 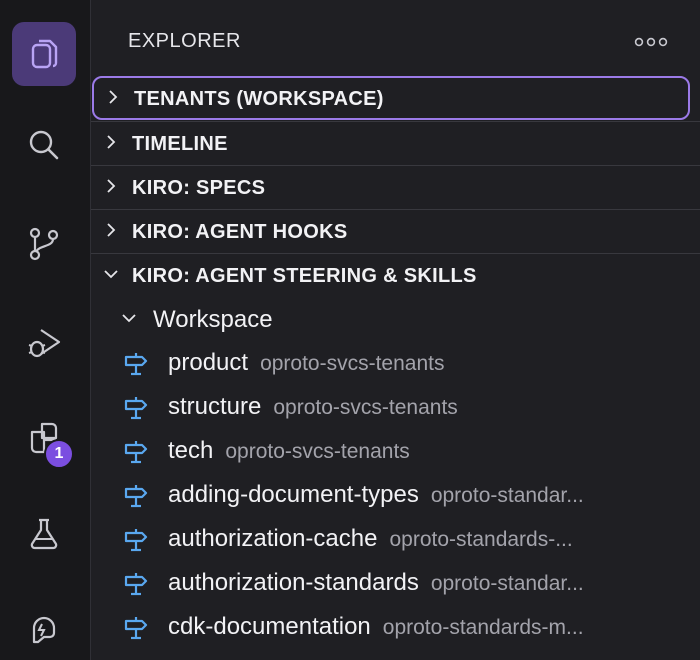 I want to click on run-debug-icon, so click(x=44, y=343).